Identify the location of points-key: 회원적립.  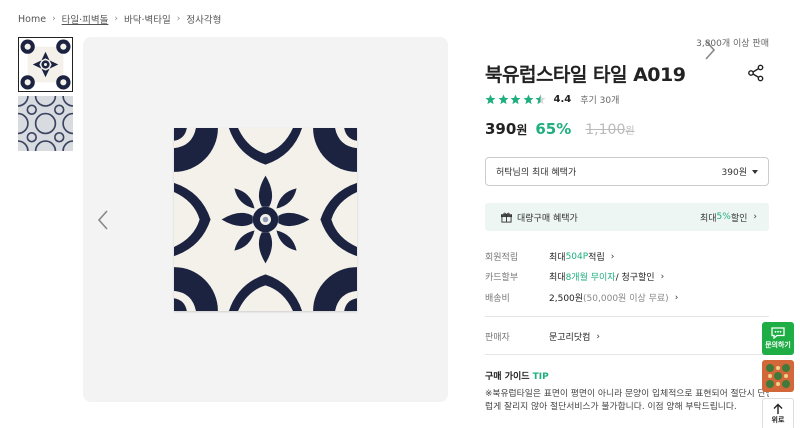
(502, 258).